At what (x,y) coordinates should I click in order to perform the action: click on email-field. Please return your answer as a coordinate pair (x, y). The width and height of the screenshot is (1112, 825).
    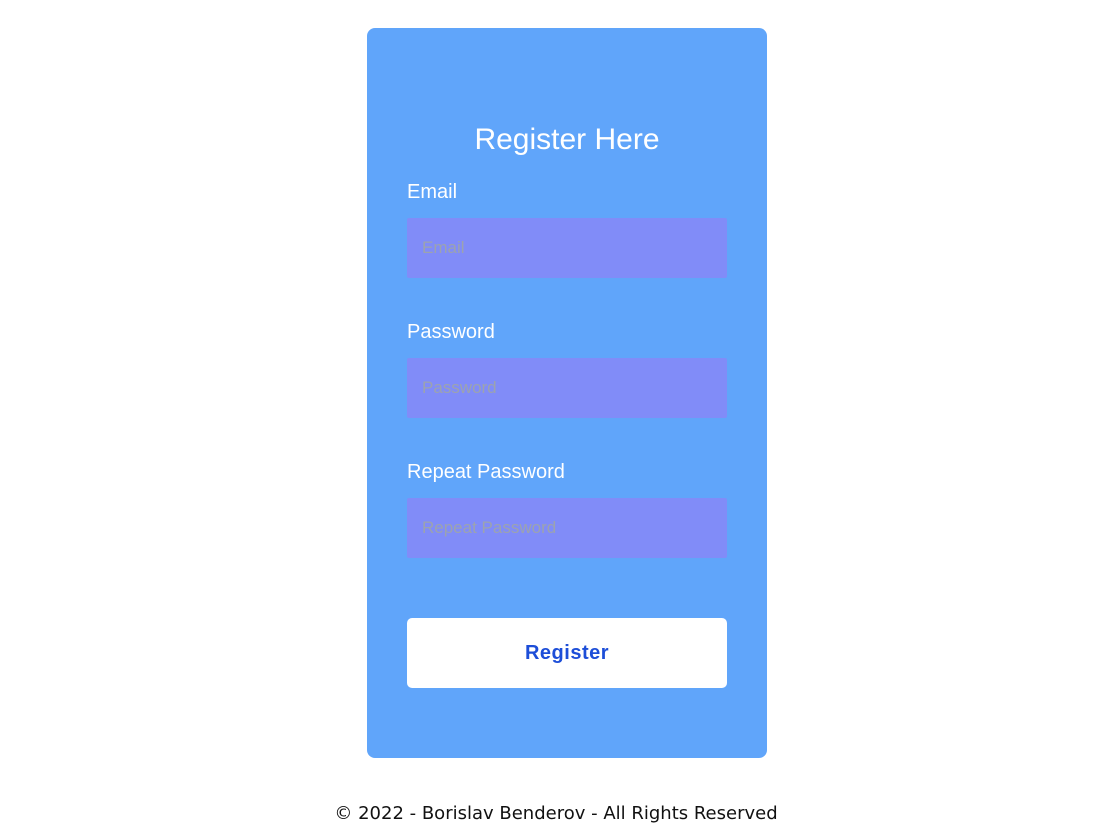
    Looking at the image, I should click on (567, 248).